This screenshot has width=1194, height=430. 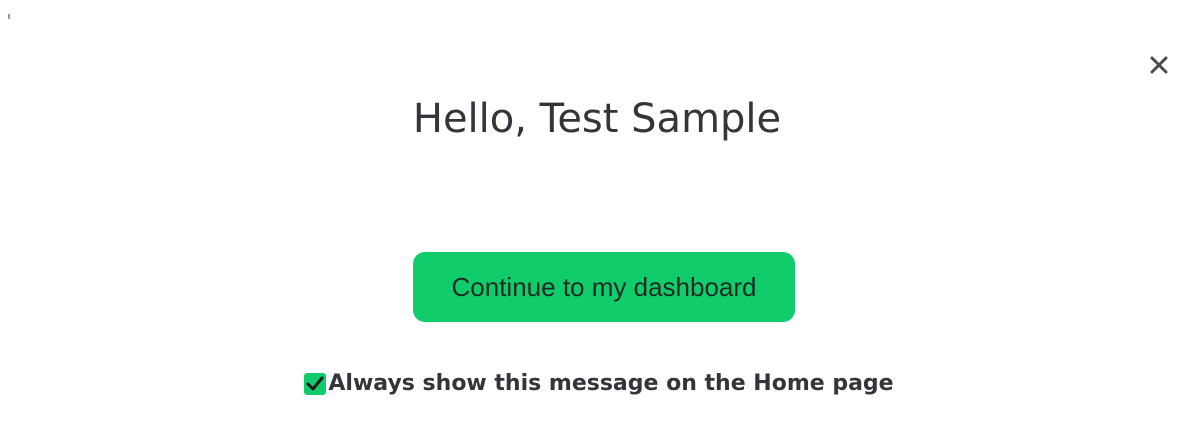 I want to click on dialog-title: Hello, Test Sample, so click(x=597, y=119).